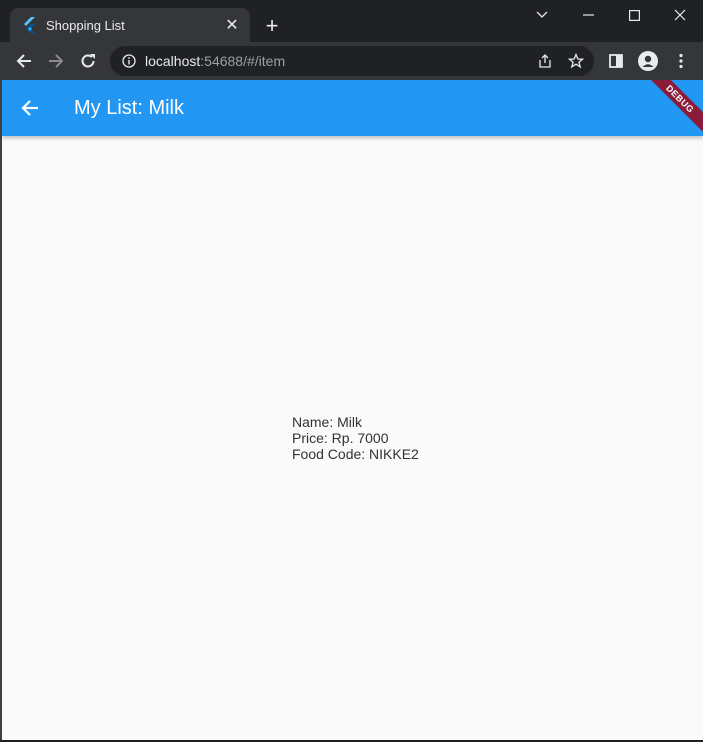 This screenshot has height=742, width=703. Describe the element at coordinates (352, 108) in the screenshot. I see `app-bar: My List: Milk` at that location.